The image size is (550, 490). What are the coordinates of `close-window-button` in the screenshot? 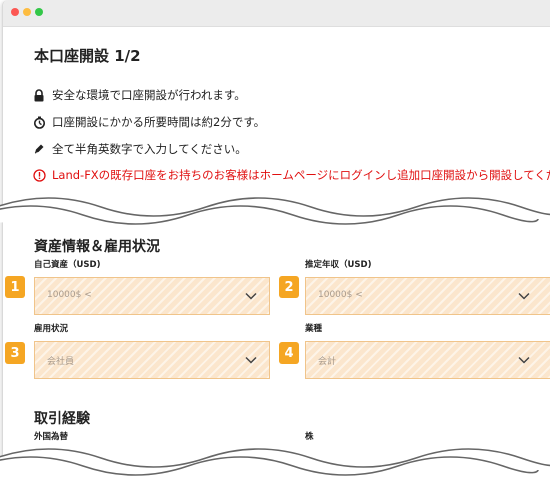 It's located at (15, 12).